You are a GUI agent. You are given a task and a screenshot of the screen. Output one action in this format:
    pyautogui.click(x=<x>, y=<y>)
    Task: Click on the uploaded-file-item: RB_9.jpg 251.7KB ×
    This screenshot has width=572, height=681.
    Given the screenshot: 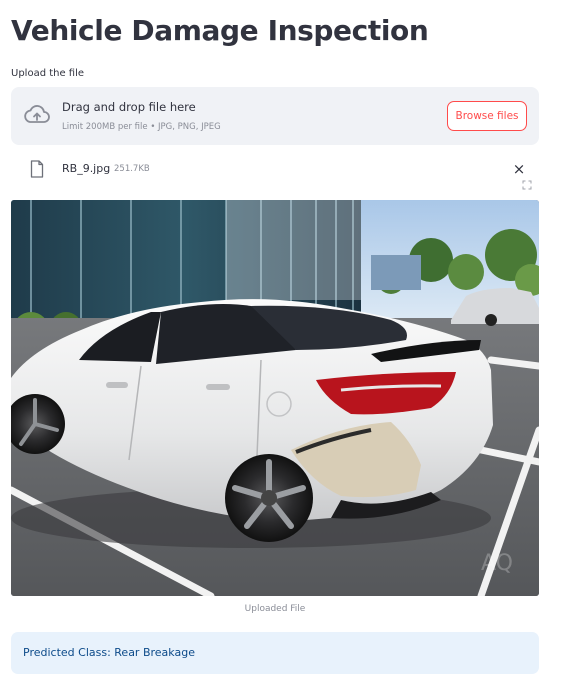 What is the action you would take?
    pyautogui.click(x=275, y=170)
    